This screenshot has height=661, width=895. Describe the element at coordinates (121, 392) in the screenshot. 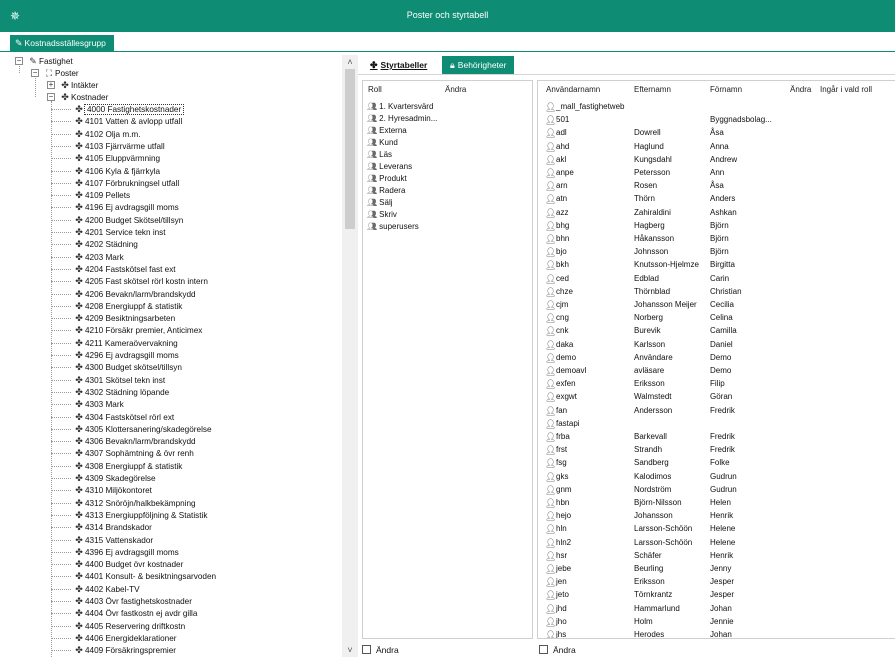

I see `tree-item: ✤ 4302 Städning löpande` at that location.